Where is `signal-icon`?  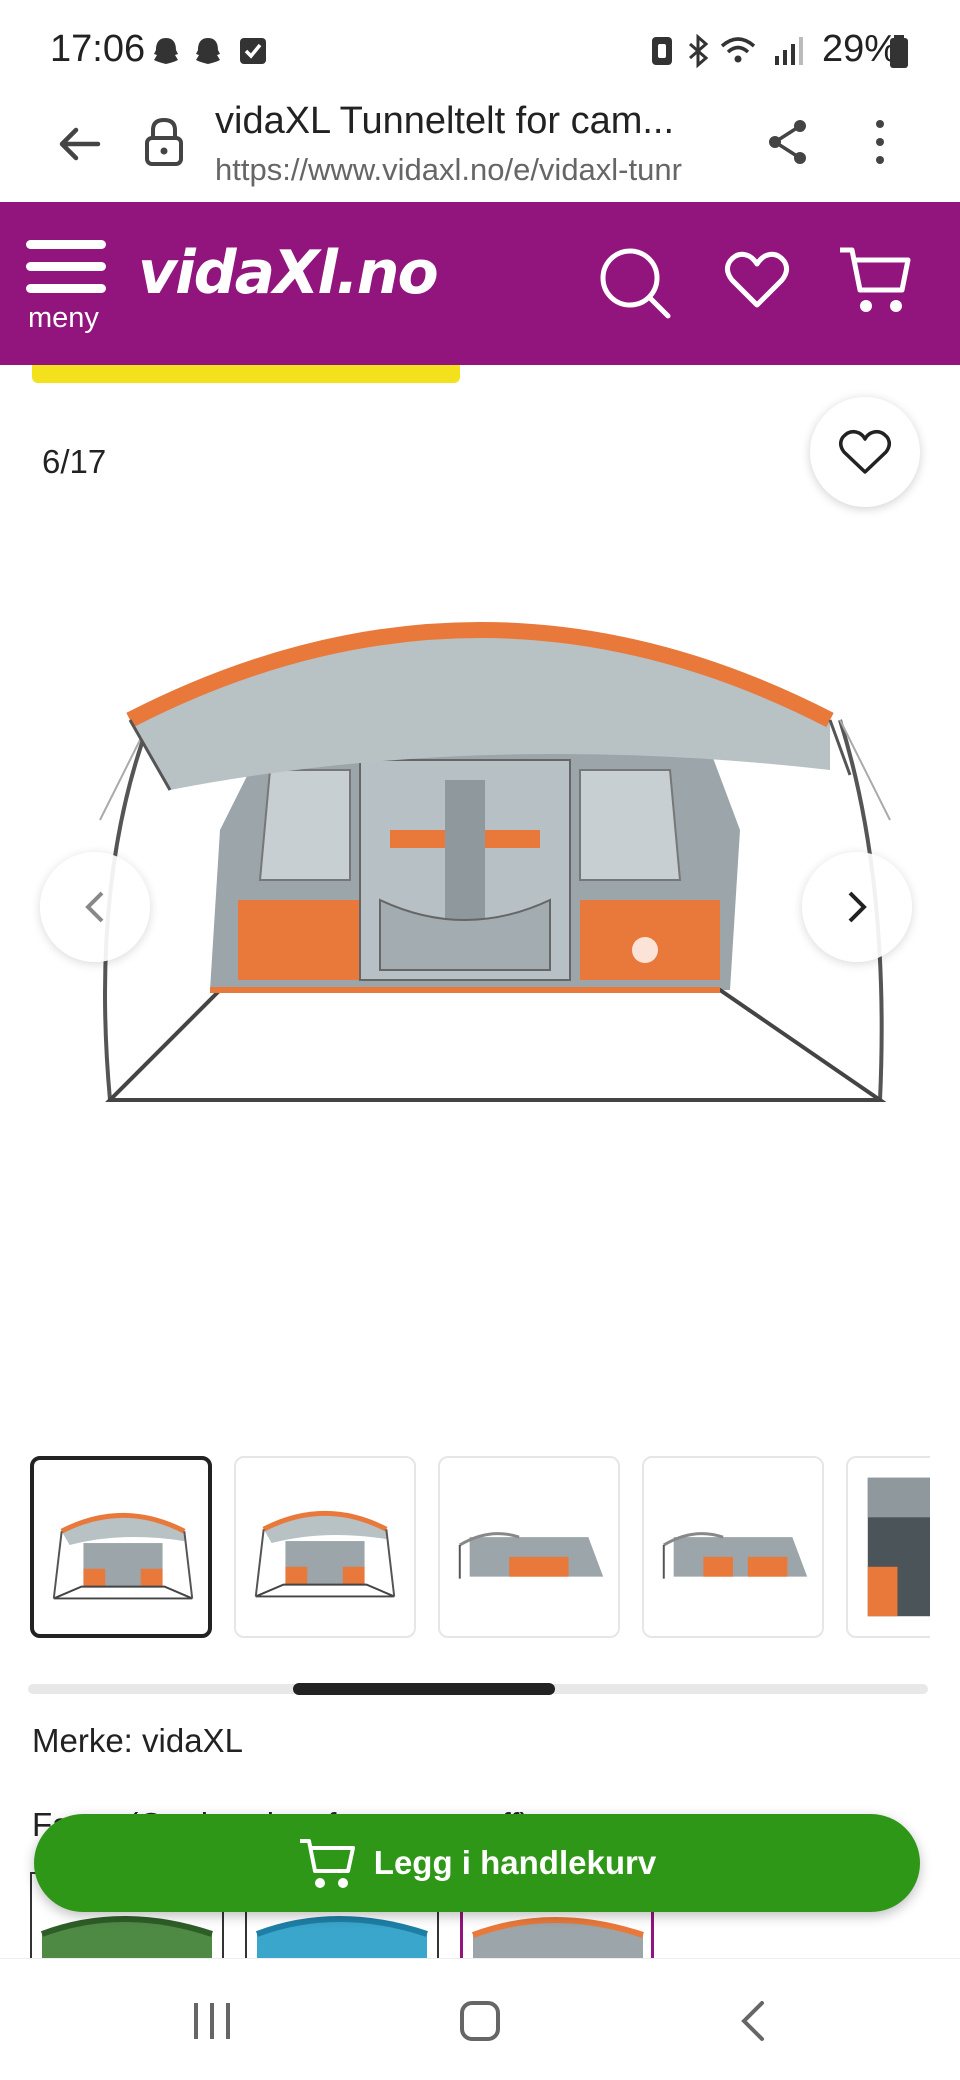
signal-icon is located at coordinates (789, 51).